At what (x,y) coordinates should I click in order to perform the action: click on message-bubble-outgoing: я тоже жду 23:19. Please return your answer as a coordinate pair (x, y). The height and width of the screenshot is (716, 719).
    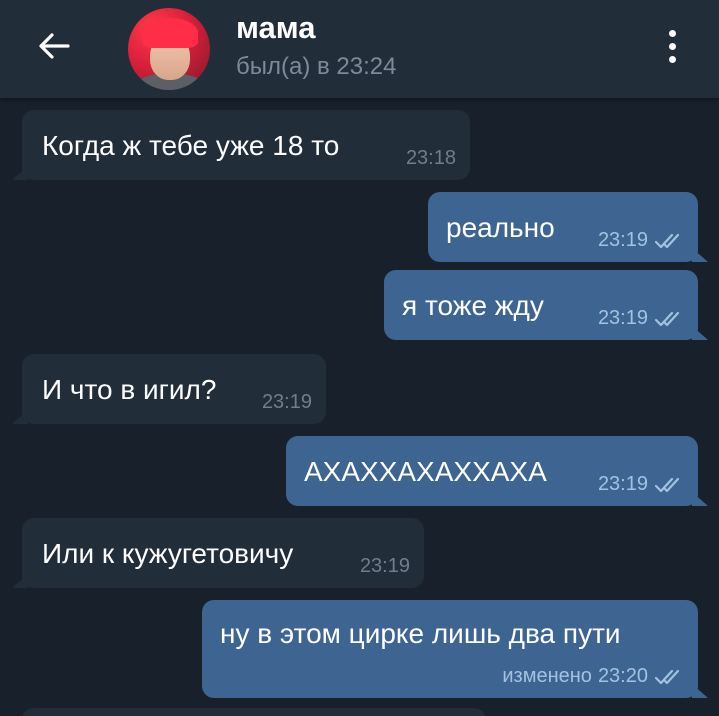
    Looking at the image, I should click on (546, 305).